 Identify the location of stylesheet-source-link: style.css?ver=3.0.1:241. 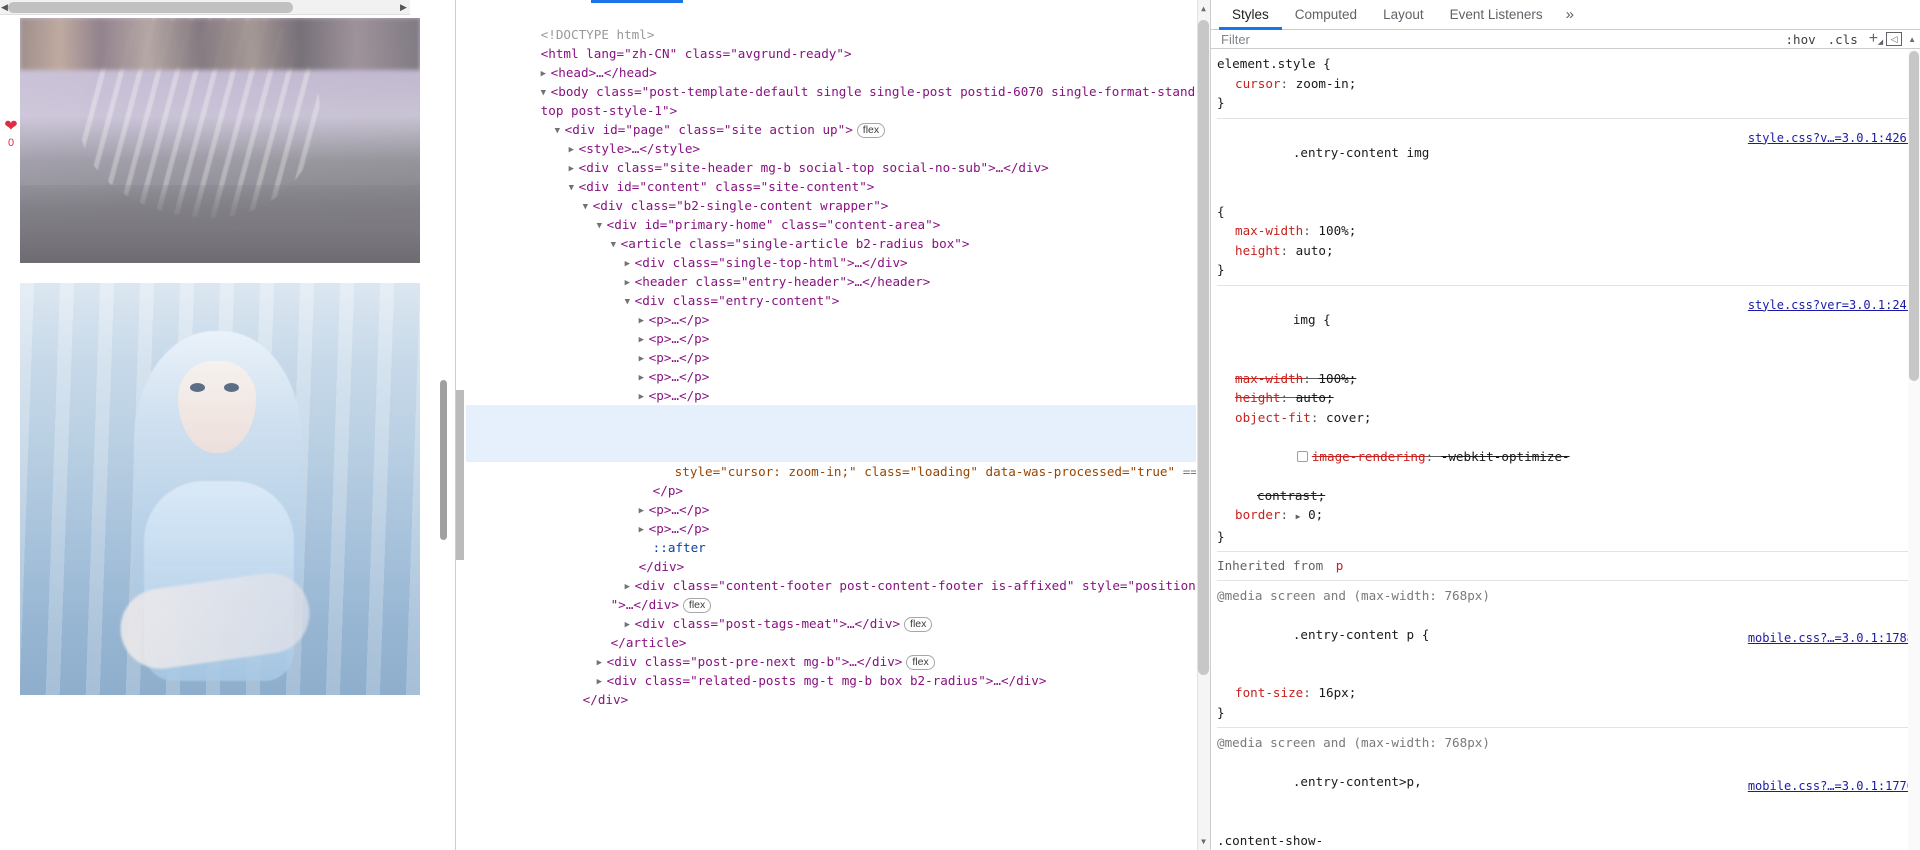
(1831, 306).